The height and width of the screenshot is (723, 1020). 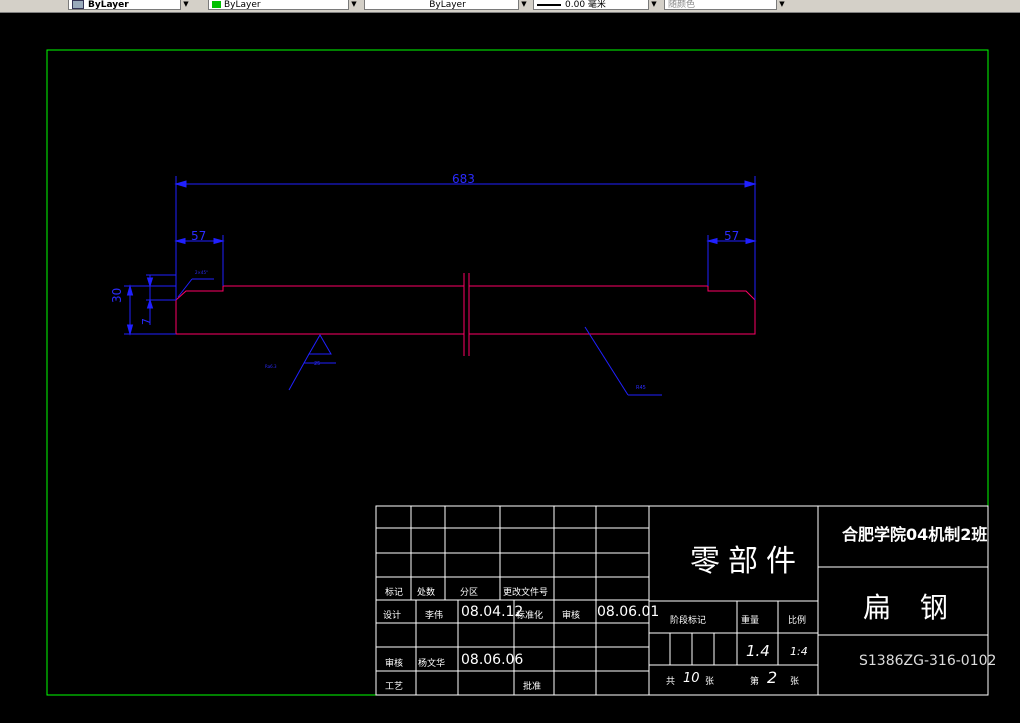 What do you see at coordinates (755, 682) in the screenshot?
I see `sheet-label: 第` at bounding box center [755, 682].